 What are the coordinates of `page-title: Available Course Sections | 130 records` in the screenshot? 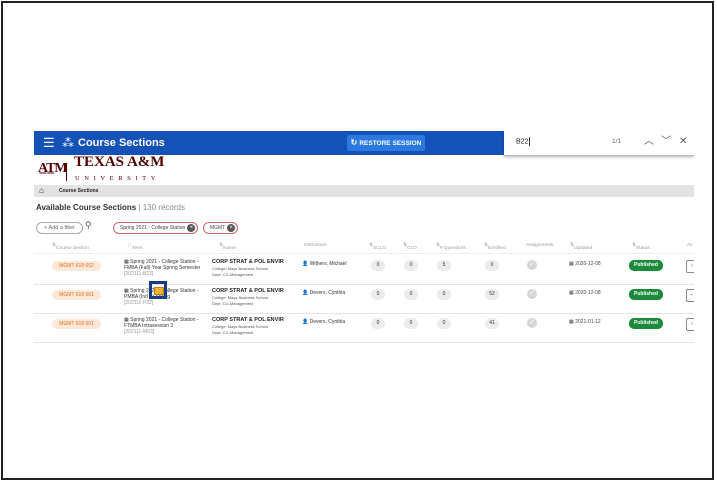 It's located at (110, 207).